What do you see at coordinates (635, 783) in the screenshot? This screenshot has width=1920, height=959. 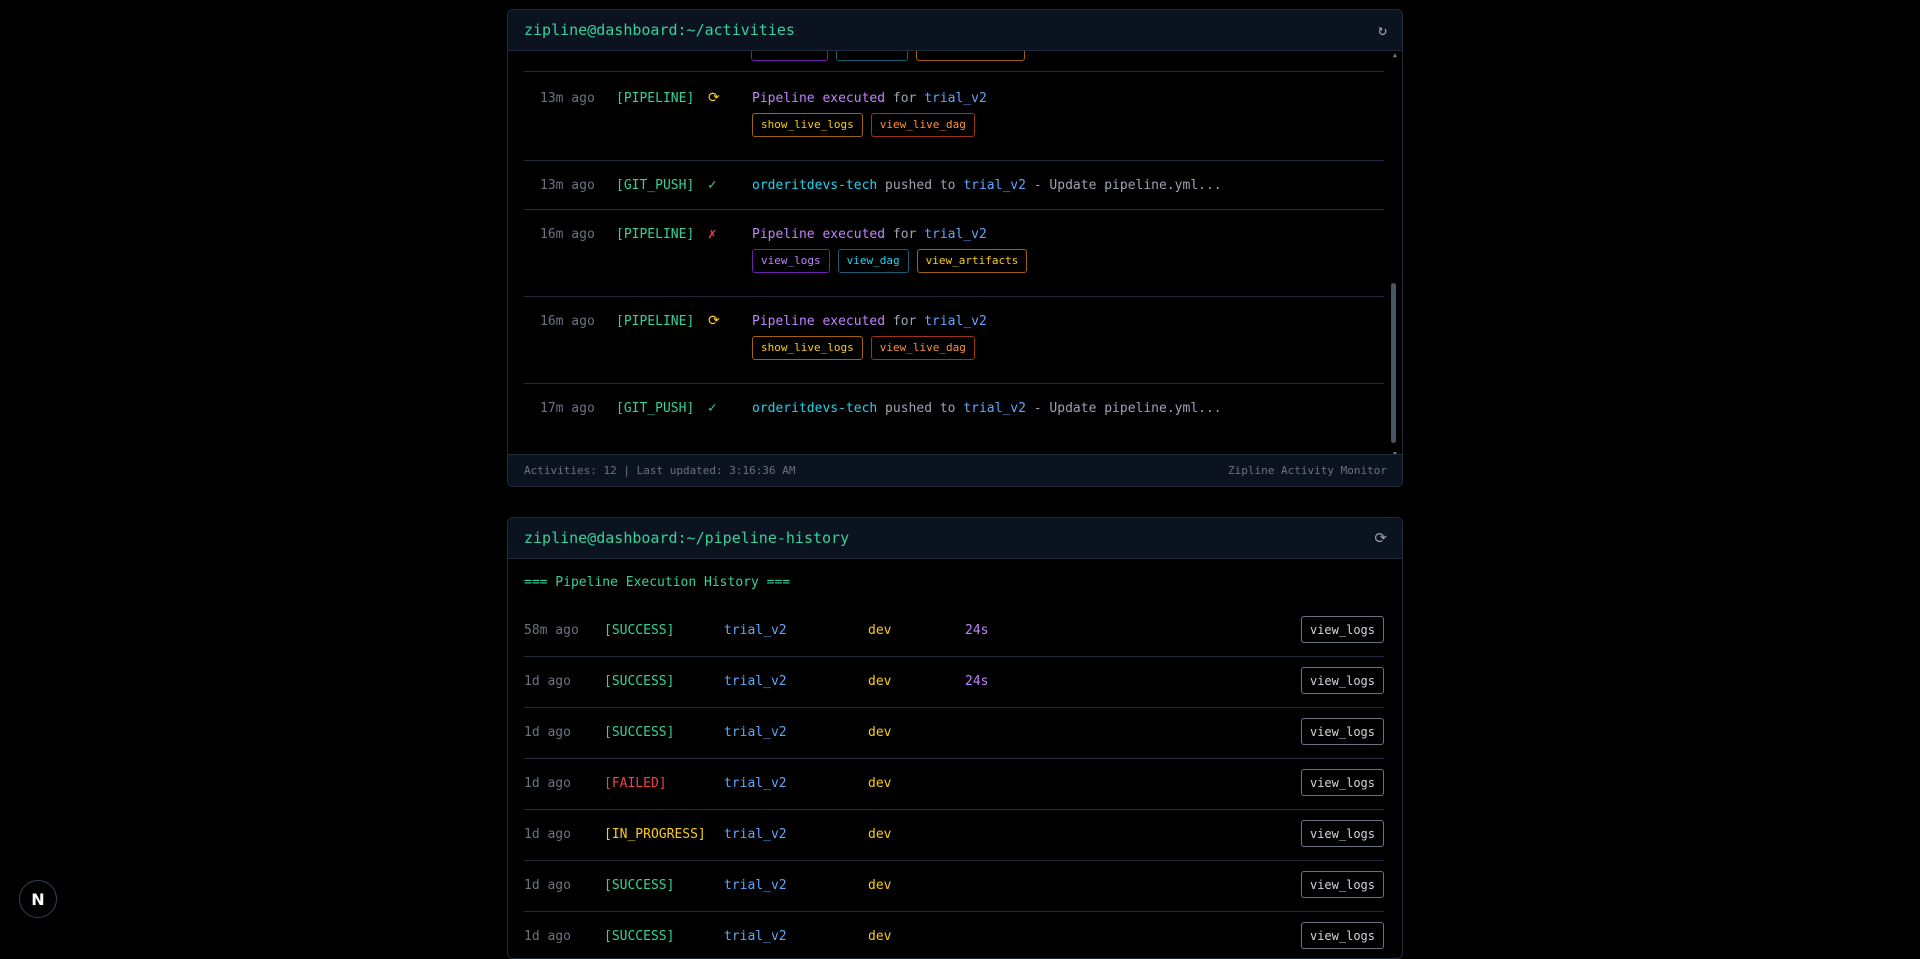 I see `status-badge: [FAILED]` at bounding box center [635, 783].